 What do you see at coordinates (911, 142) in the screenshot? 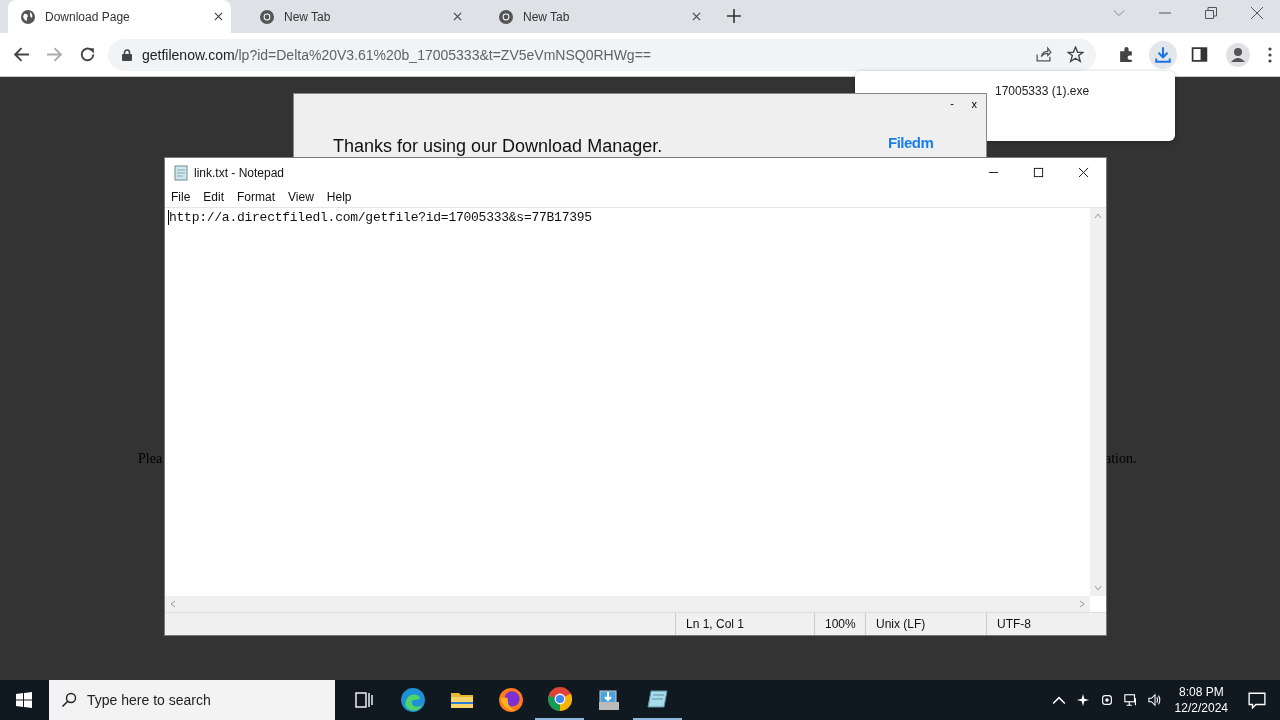
I see `logo: Filedm` at bounding box center [911, 142].